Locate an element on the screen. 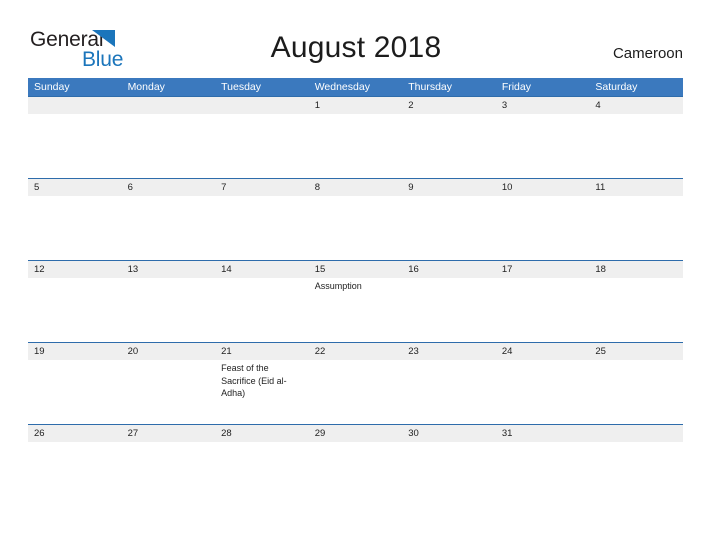  day-number: 3 is located at coordinates (543, 105).